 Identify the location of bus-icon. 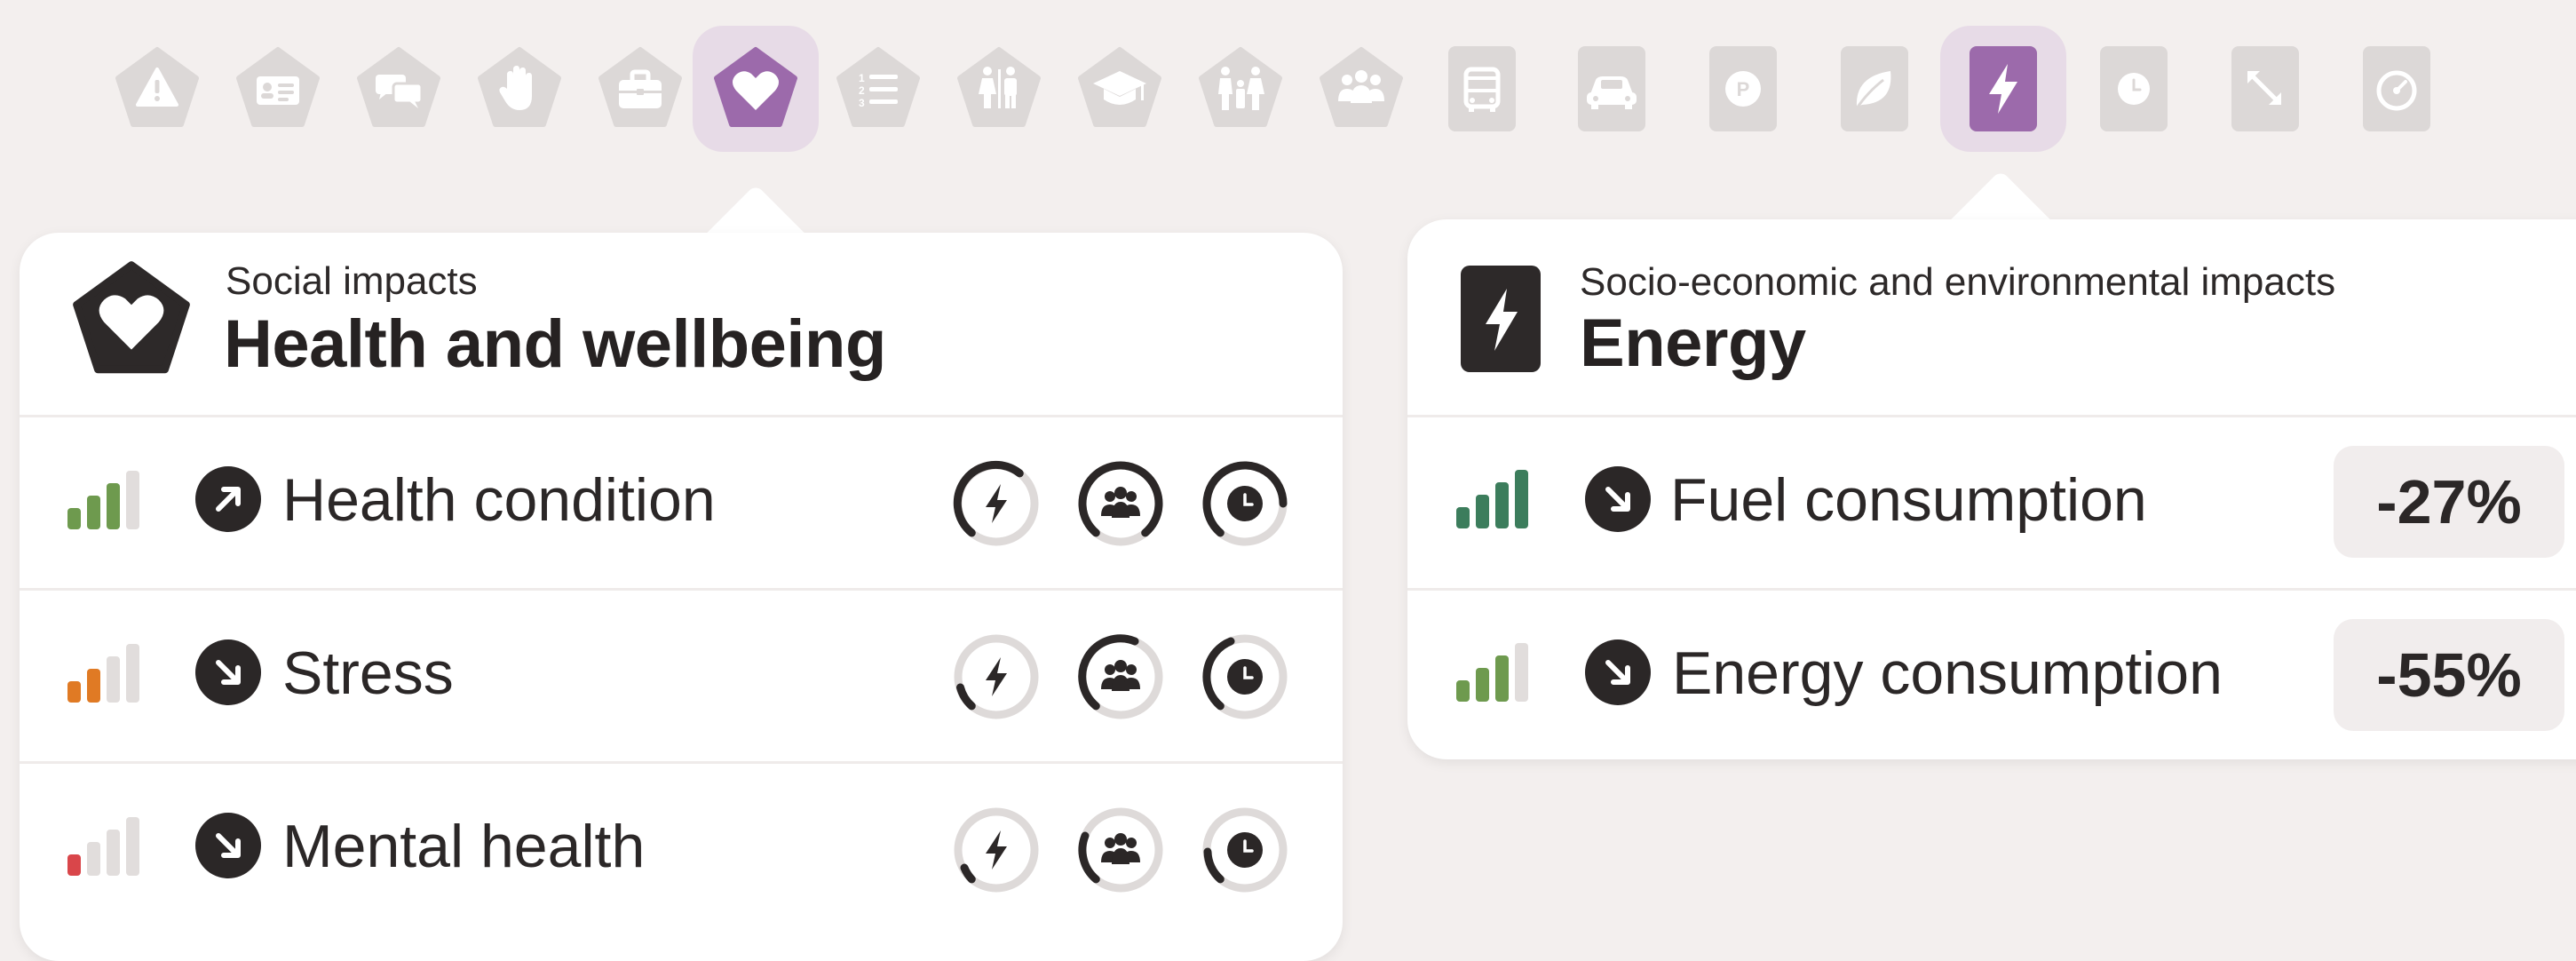
(1482, 89).